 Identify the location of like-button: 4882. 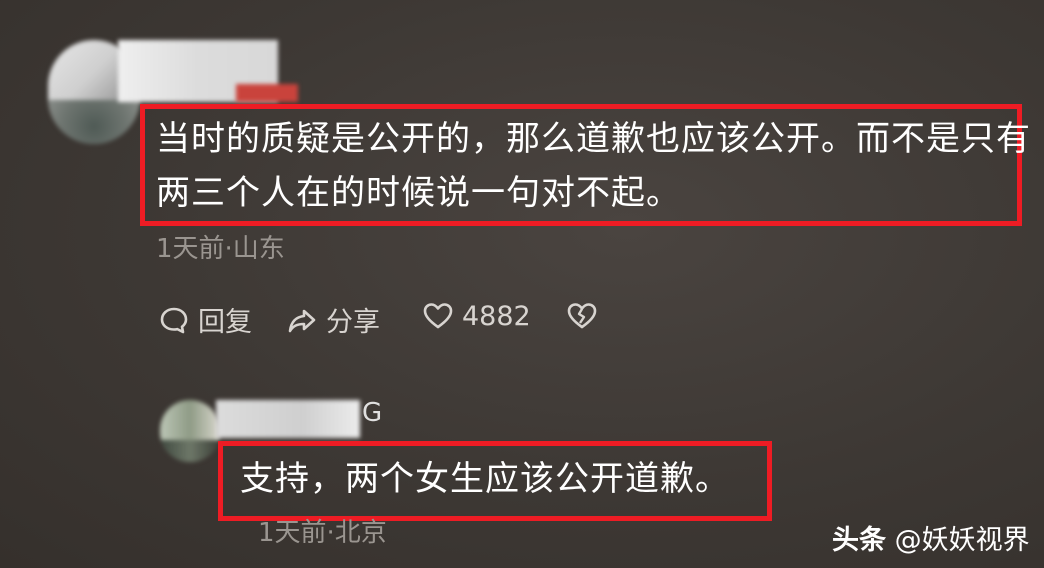
(476, 316).